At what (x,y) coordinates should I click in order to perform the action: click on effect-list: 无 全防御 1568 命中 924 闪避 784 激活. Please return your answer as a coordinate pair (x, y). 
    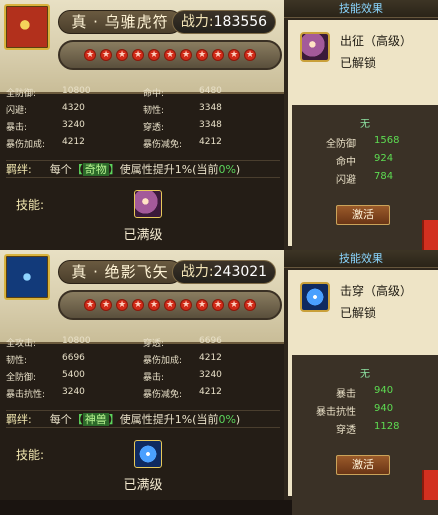
    Looking at the image, I should click on (365, 185).